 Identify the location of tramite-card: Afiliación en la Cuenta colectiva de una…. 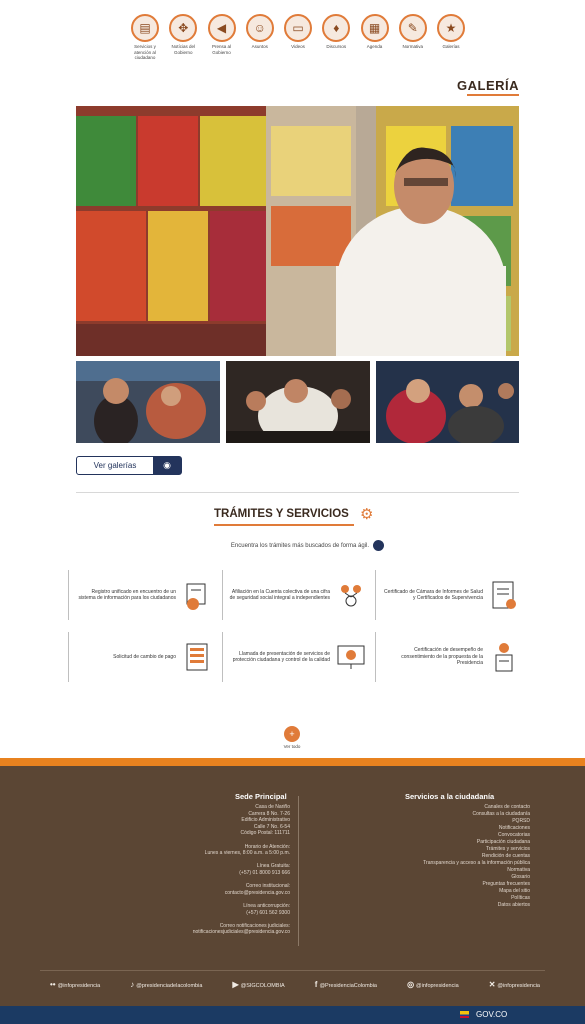
(297, 595).